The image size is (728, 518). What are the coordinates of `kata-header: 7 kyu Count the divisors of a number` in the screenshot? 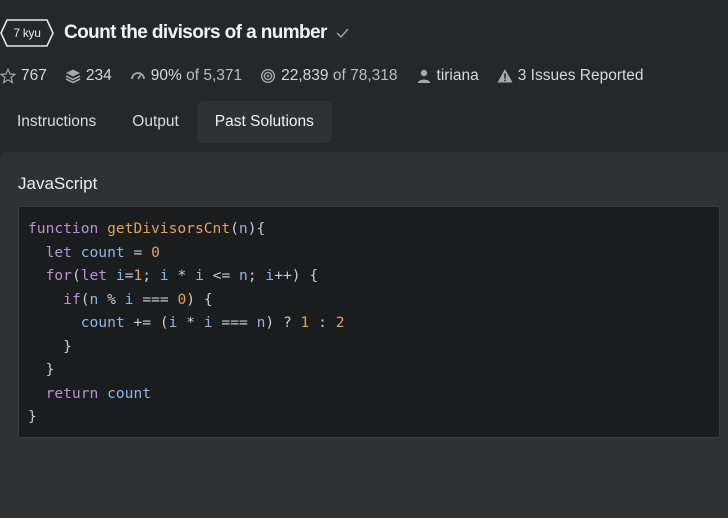 It's located at (174, 33).